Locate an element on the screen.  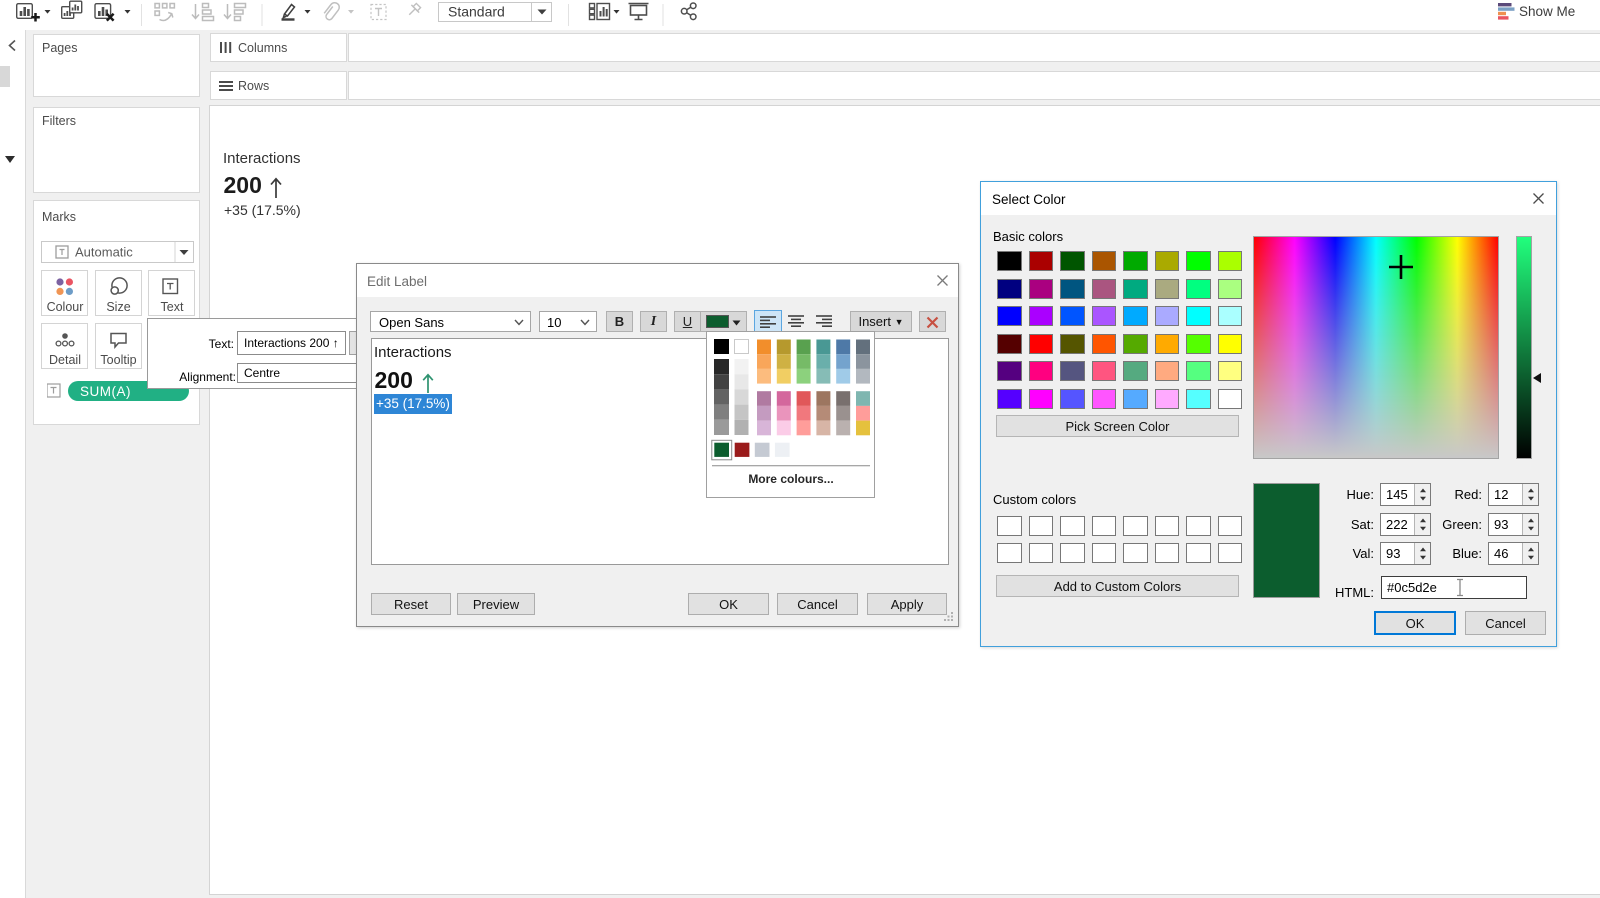
svg-text: Detail is located at coordinates (65, 360).